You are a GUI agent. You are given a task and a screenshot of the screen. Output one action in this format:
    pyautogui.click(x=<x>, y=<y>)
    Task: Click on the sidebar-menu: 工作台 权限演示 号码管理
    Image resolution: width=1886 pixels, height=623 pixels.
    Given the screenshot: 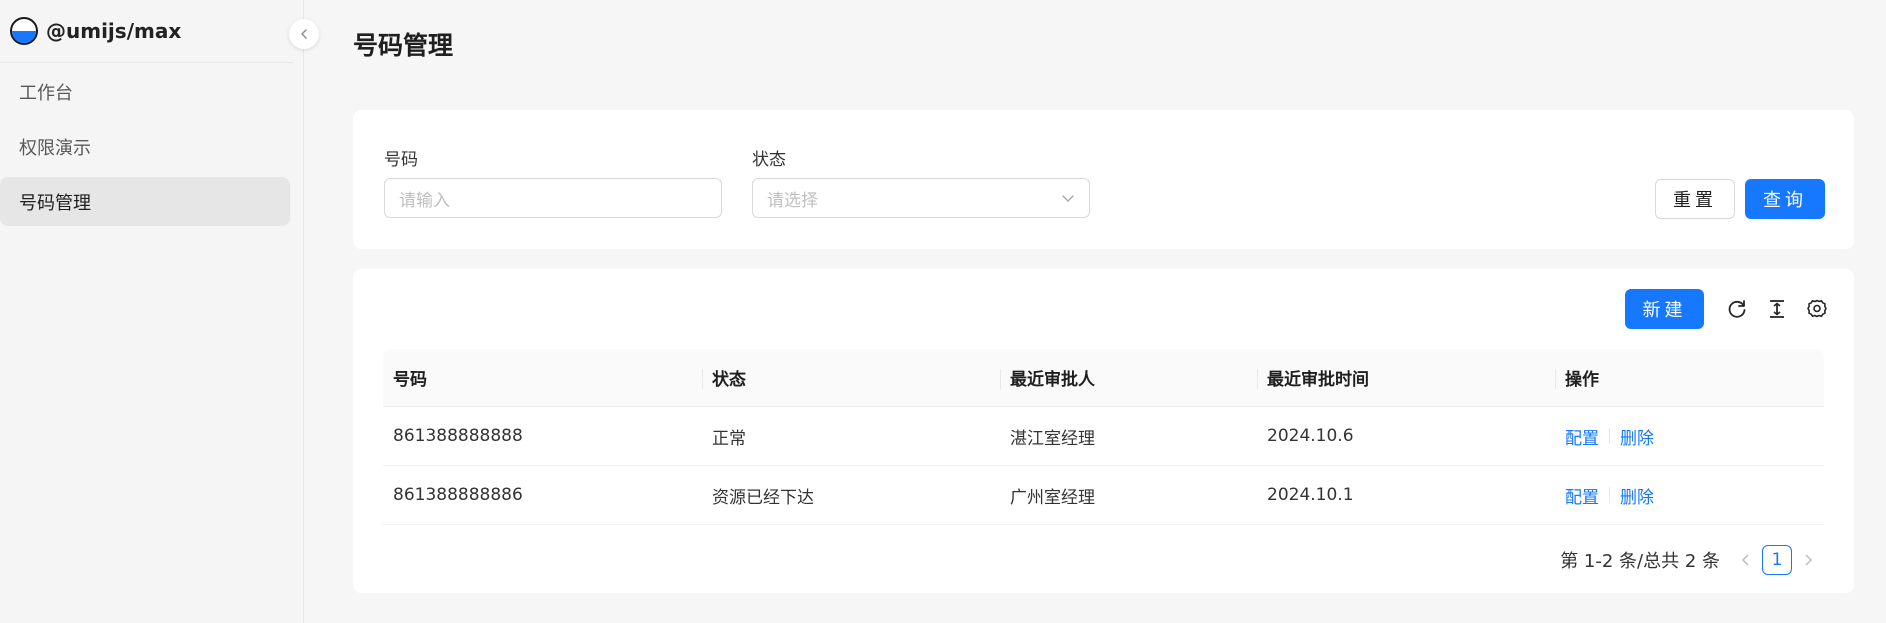 What is the action you would take?
    pyautogui.click(x=145, y=149)
    